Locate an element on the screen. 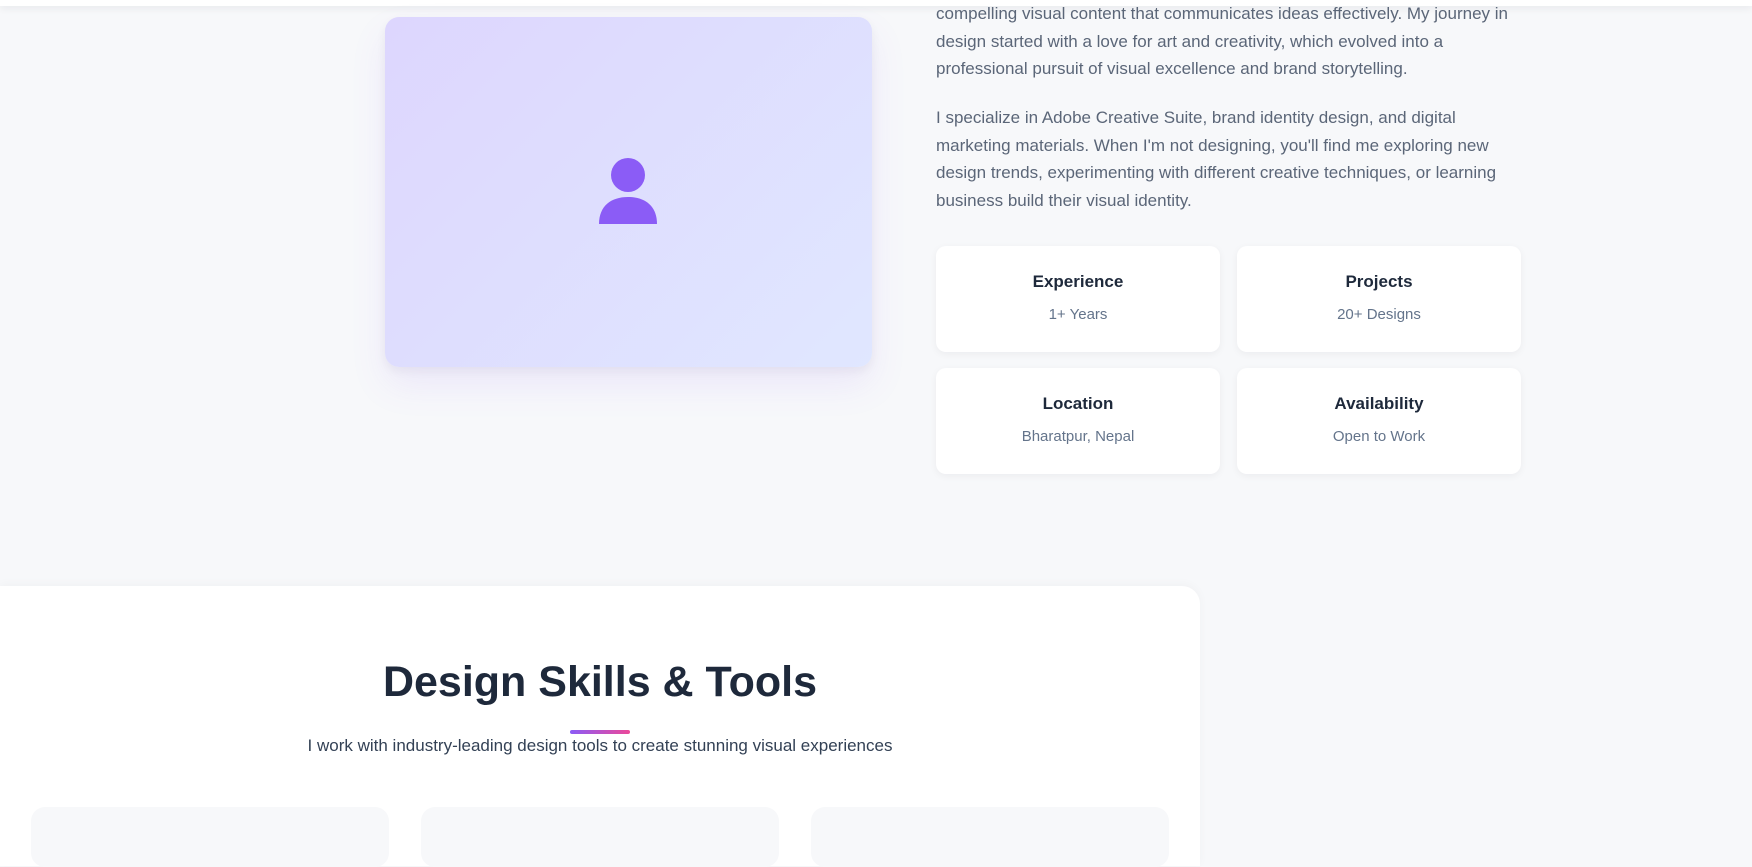  stat-card-location: Location Bharatpur, Nepal is located at coordinates (1078, 421).